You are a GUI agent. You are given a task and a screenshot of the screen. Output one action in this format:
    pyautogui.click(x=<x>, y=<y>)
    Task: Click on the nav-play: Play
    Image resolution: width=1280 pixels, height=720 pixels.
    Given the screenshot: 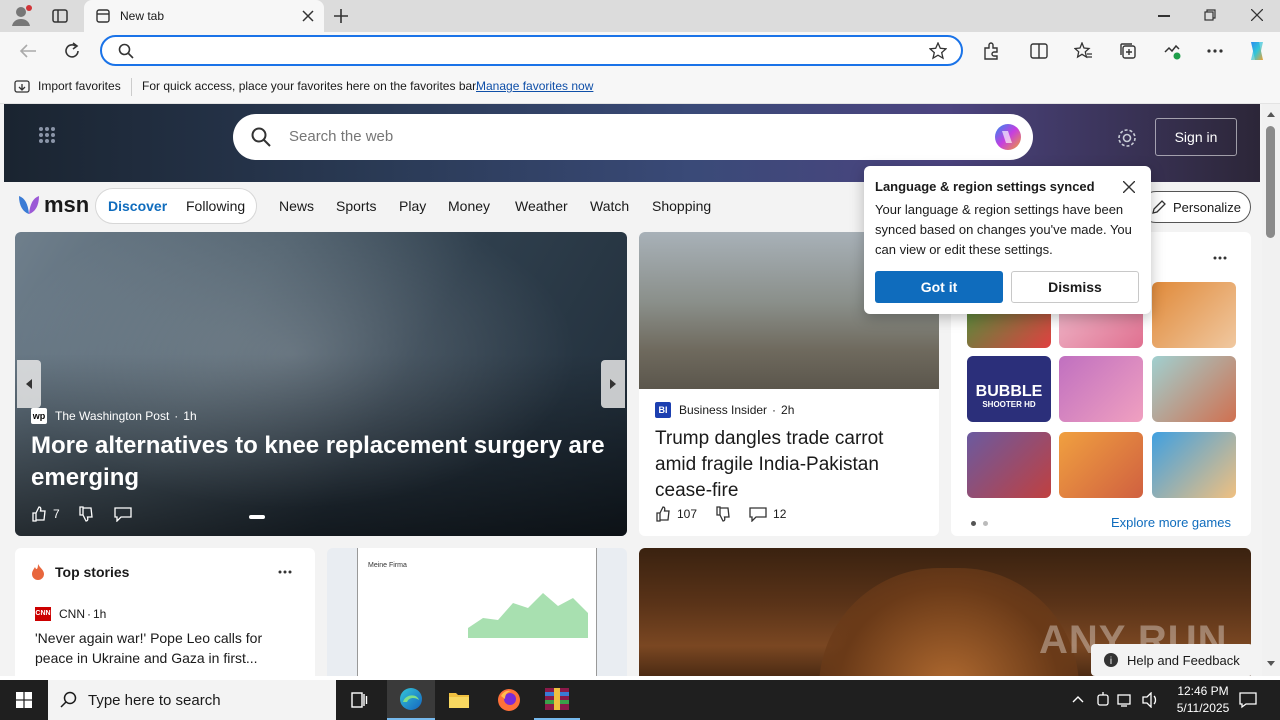 What is the action you would take?
    pyautogui.click(x=412, y=206)
    